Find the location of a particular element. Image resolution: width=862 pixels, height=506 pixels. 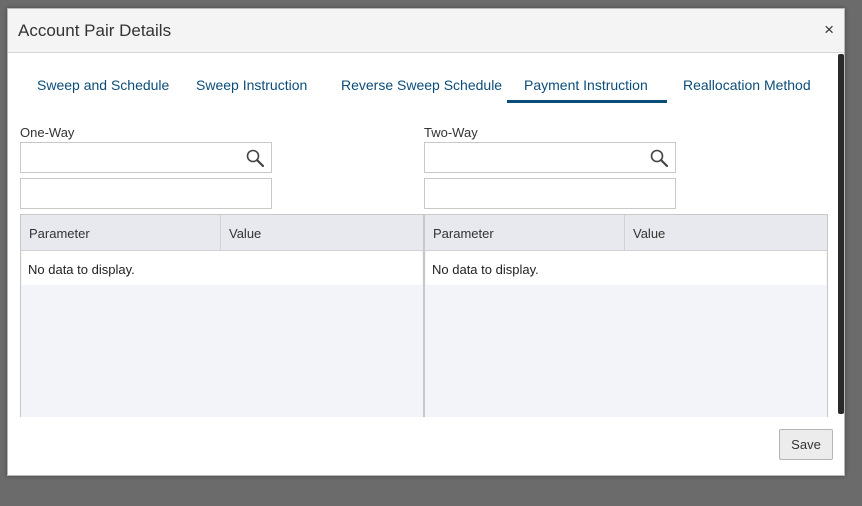

one-way-search-field is located at coordinates (146, 157).